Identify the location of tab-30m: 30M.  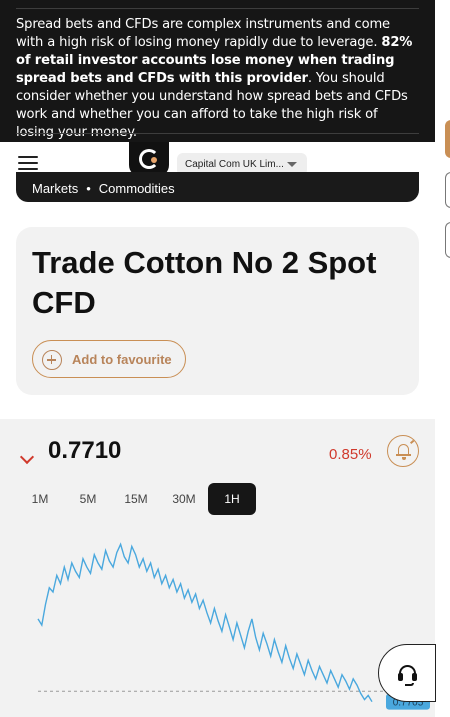
(184, 499).